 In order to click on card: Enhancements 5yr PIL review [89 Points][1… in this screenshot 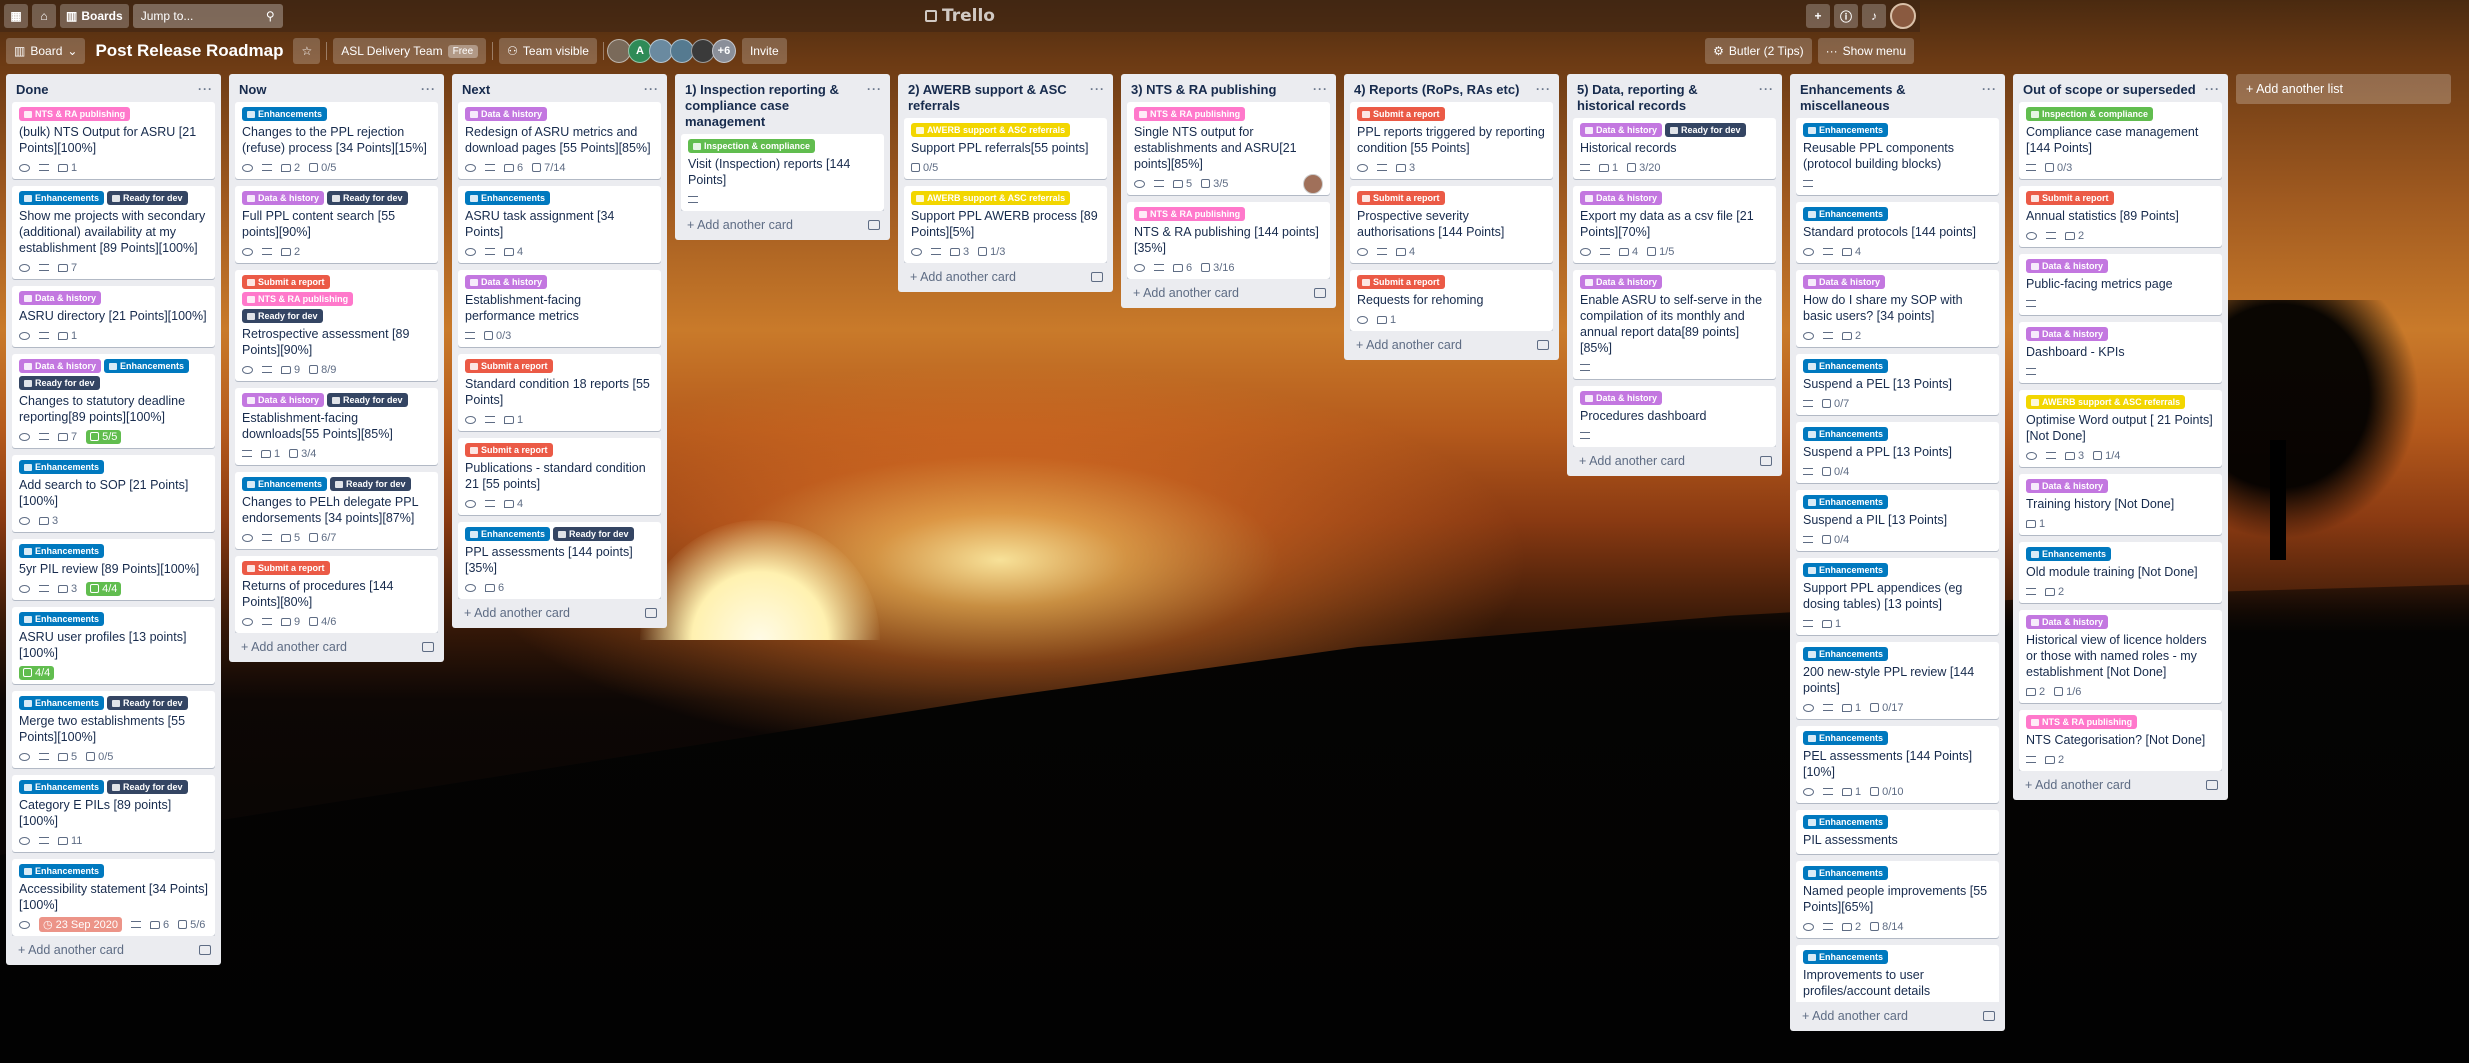, I will do `click(113, 569)`.